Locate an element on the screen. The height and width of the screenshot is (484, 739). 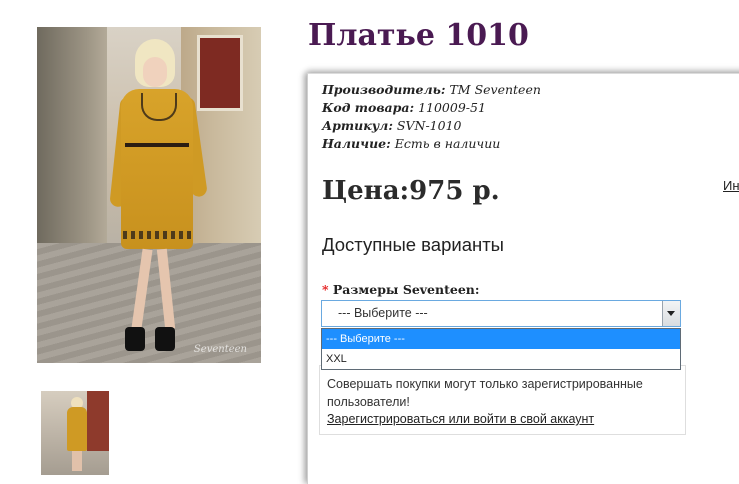
spec-value: ТМ Seventeen is located at coordinates (495, 89).